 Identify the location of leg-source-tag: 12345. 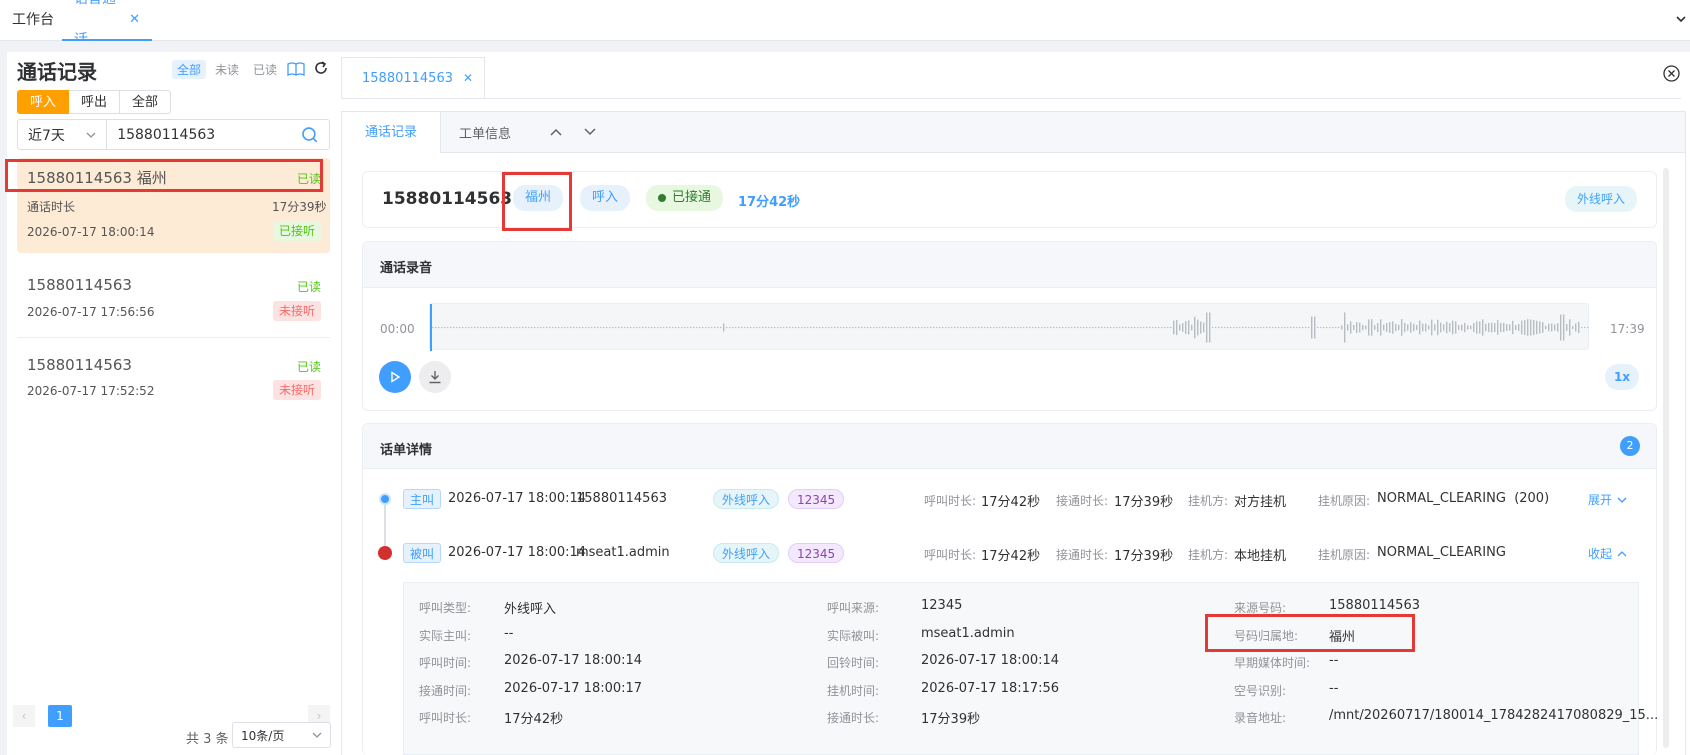
(816, 499).